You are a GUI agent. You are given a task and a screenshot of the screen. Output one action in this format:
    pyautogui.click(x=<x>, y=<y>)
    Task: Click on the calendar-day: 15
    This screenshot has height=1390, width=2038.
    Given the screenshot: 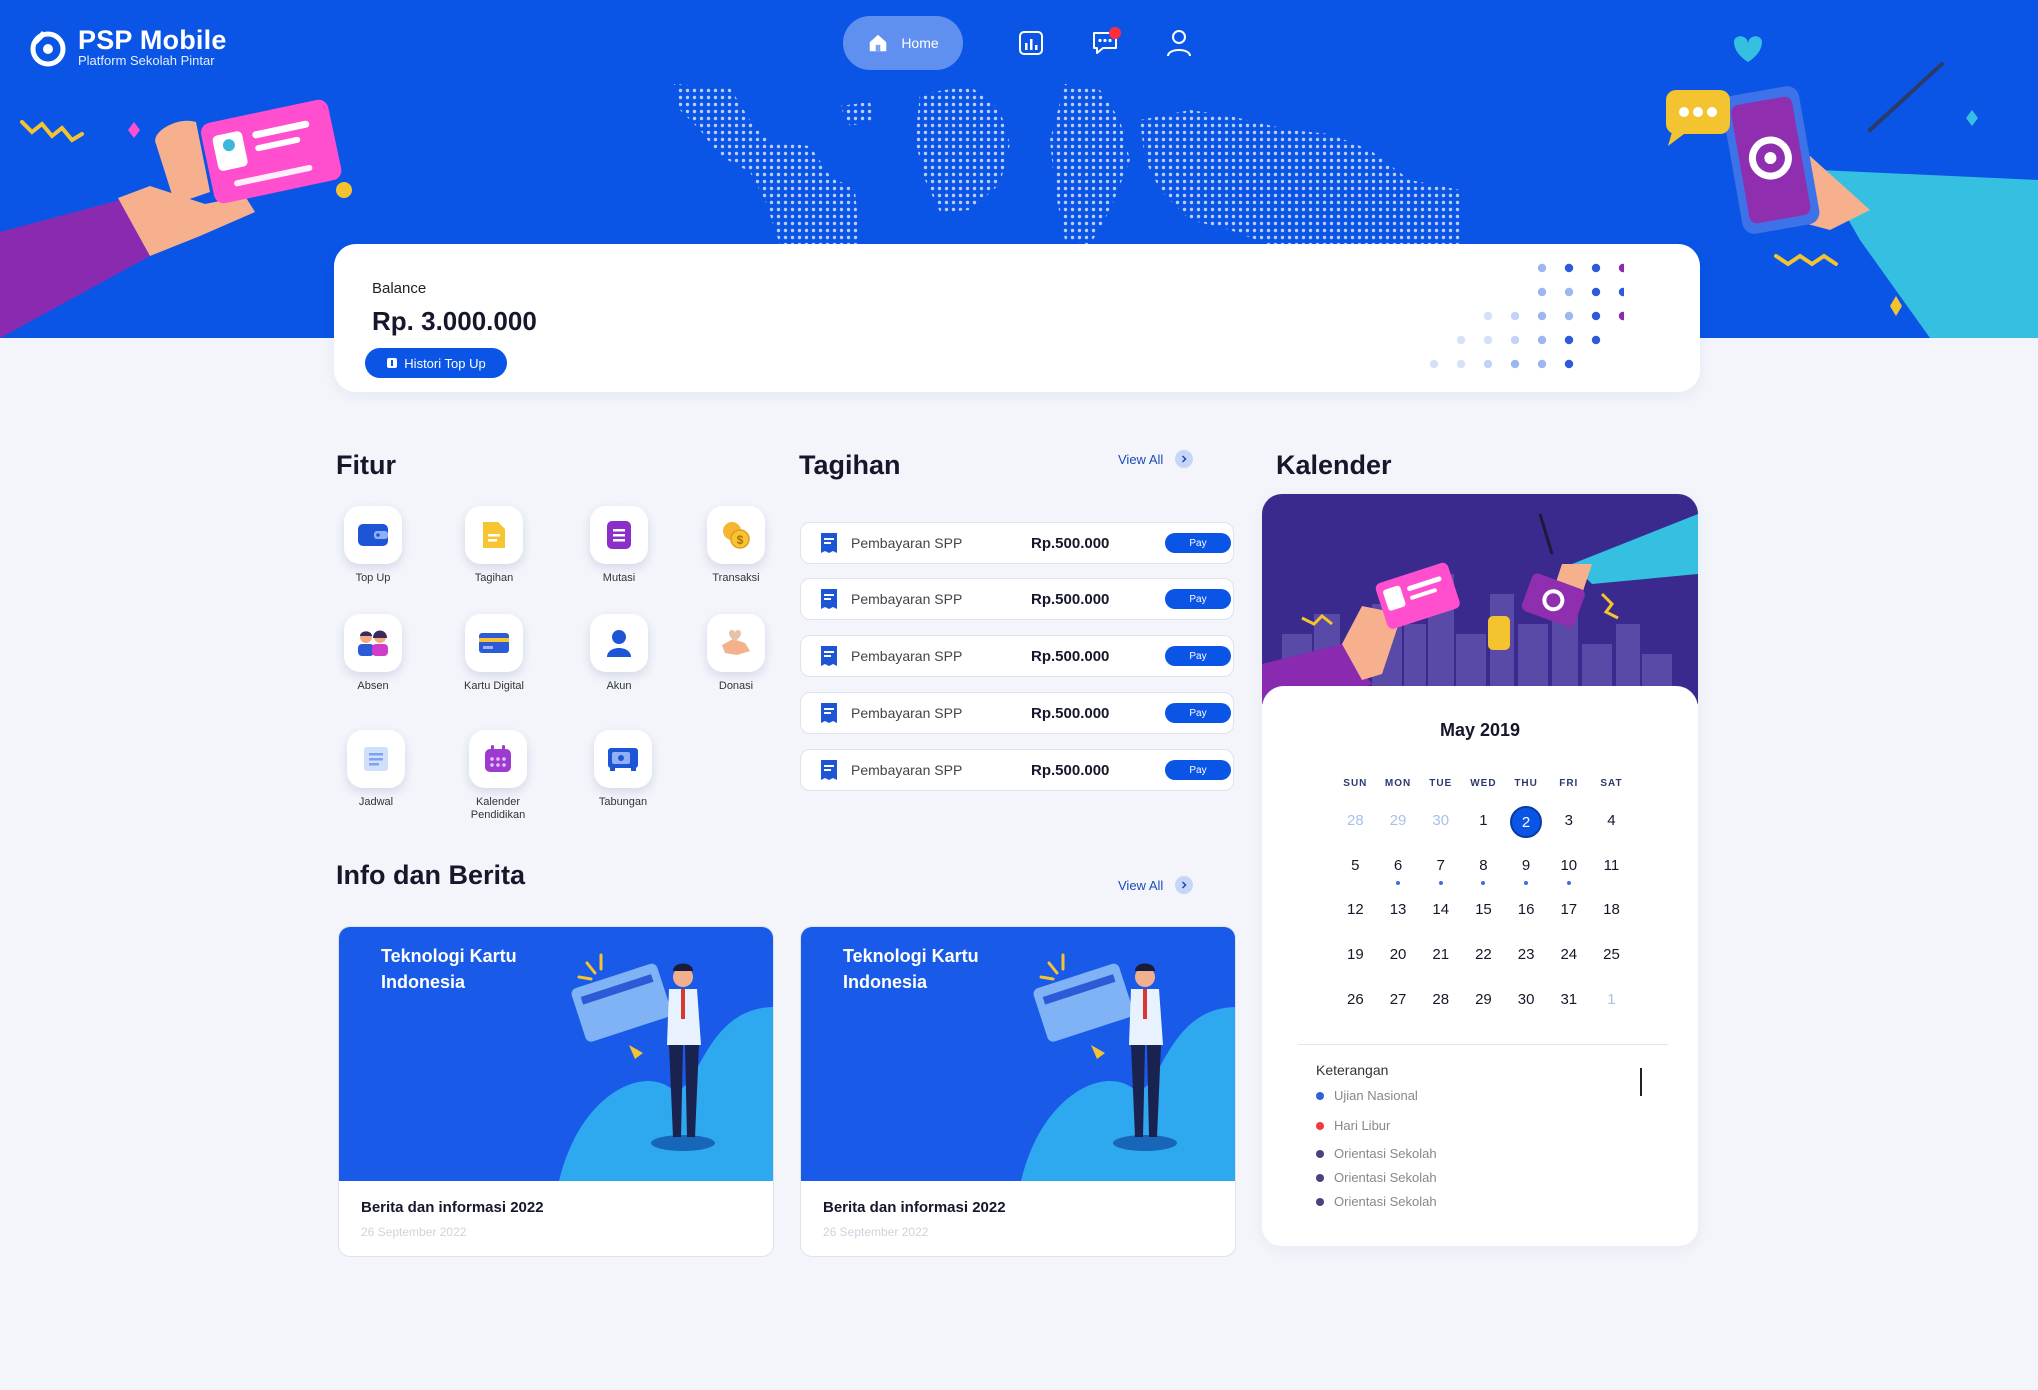 What is the action you would take?
    pyautogui.click(x=1483, y=910)
    